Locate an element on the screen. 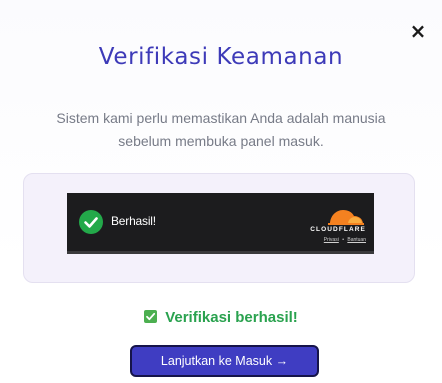 Image resolution: width=442 pixels, height=383 pixels. check-circle-icon is located at coordinates (91, 222).